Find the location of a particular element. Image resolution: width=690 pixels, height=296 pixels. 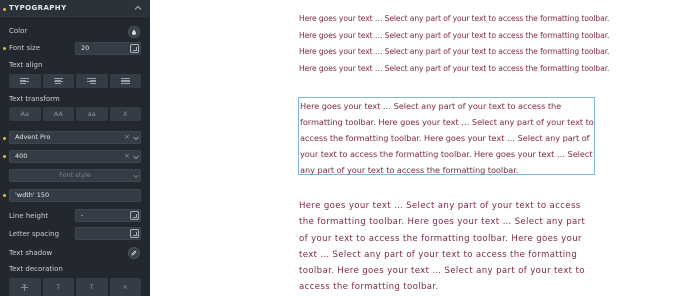

color-picker-button is located at coordinates (134, 32).